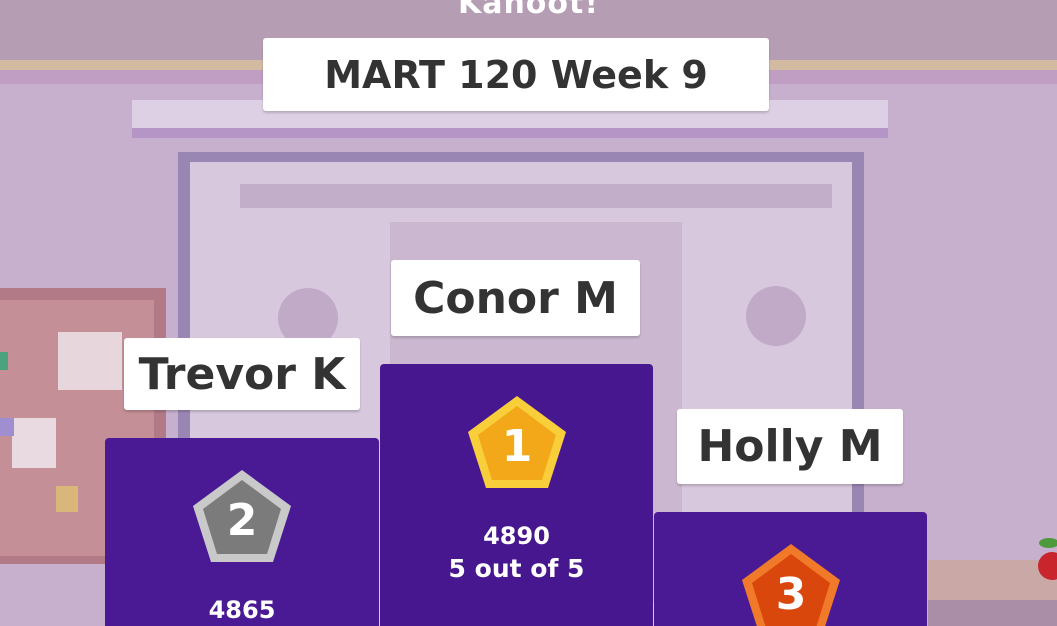  I want to click on second-place-name-box: Trevor K, so click(242, 374).